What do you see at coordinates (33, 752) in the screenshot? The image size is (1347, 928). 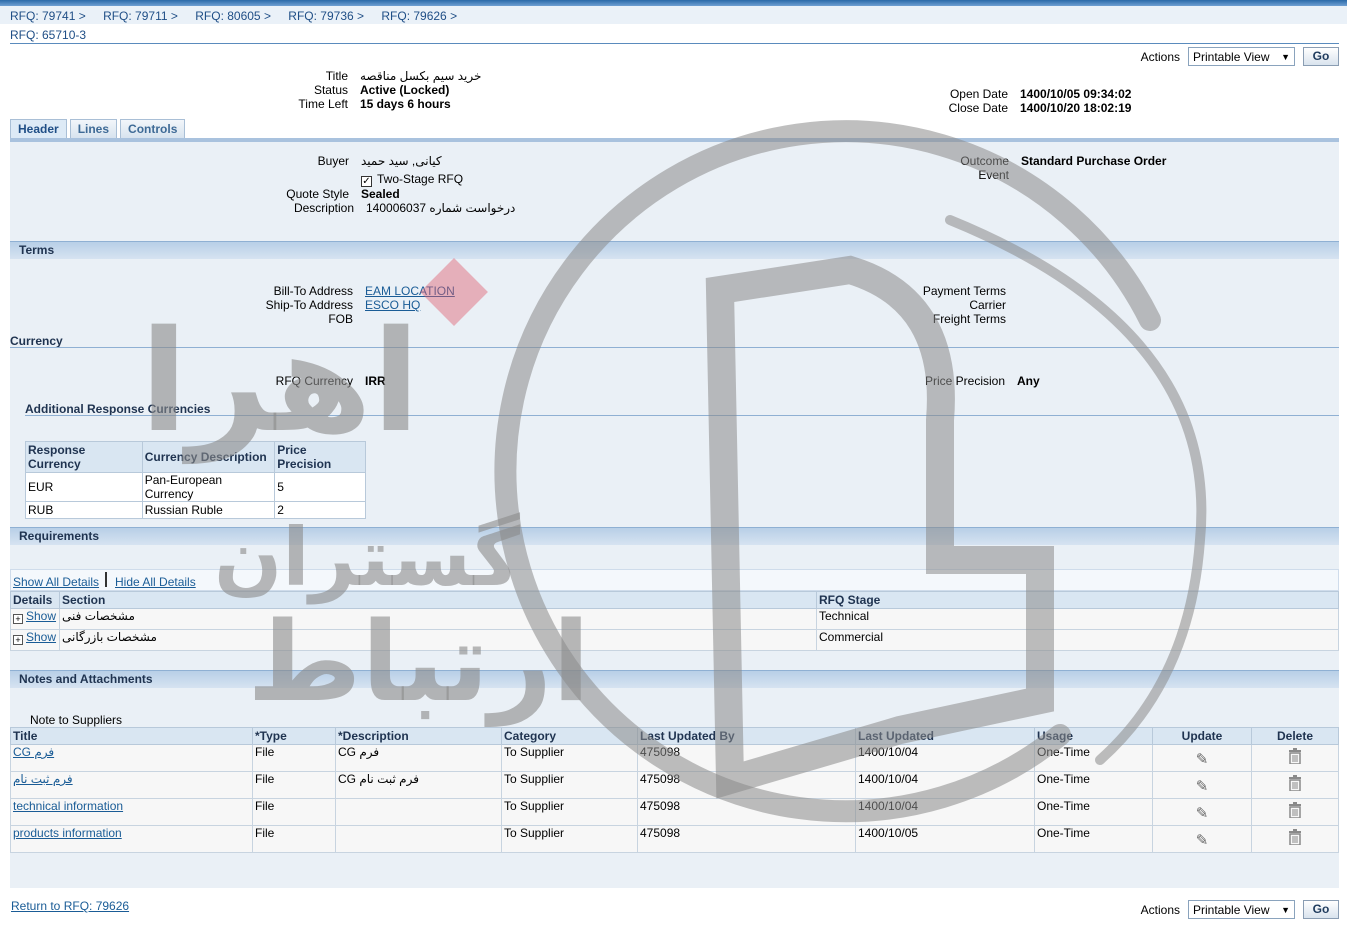 I see `attachment-link: فرم CG` at bounding box center [33, 752].